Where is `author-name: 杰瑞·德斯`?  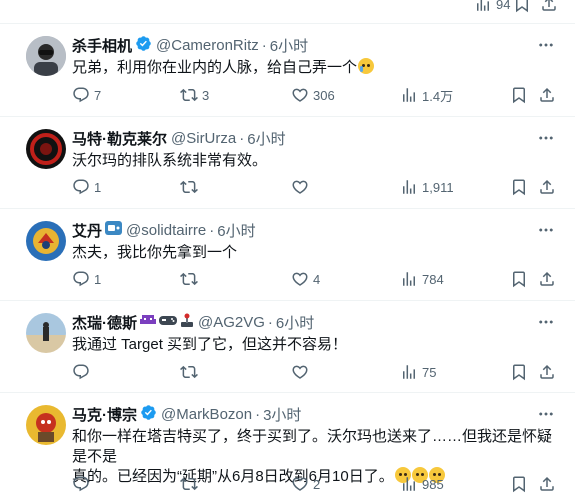
author-name: 杰瑞·德斯 is located at coordinates (104, 322).